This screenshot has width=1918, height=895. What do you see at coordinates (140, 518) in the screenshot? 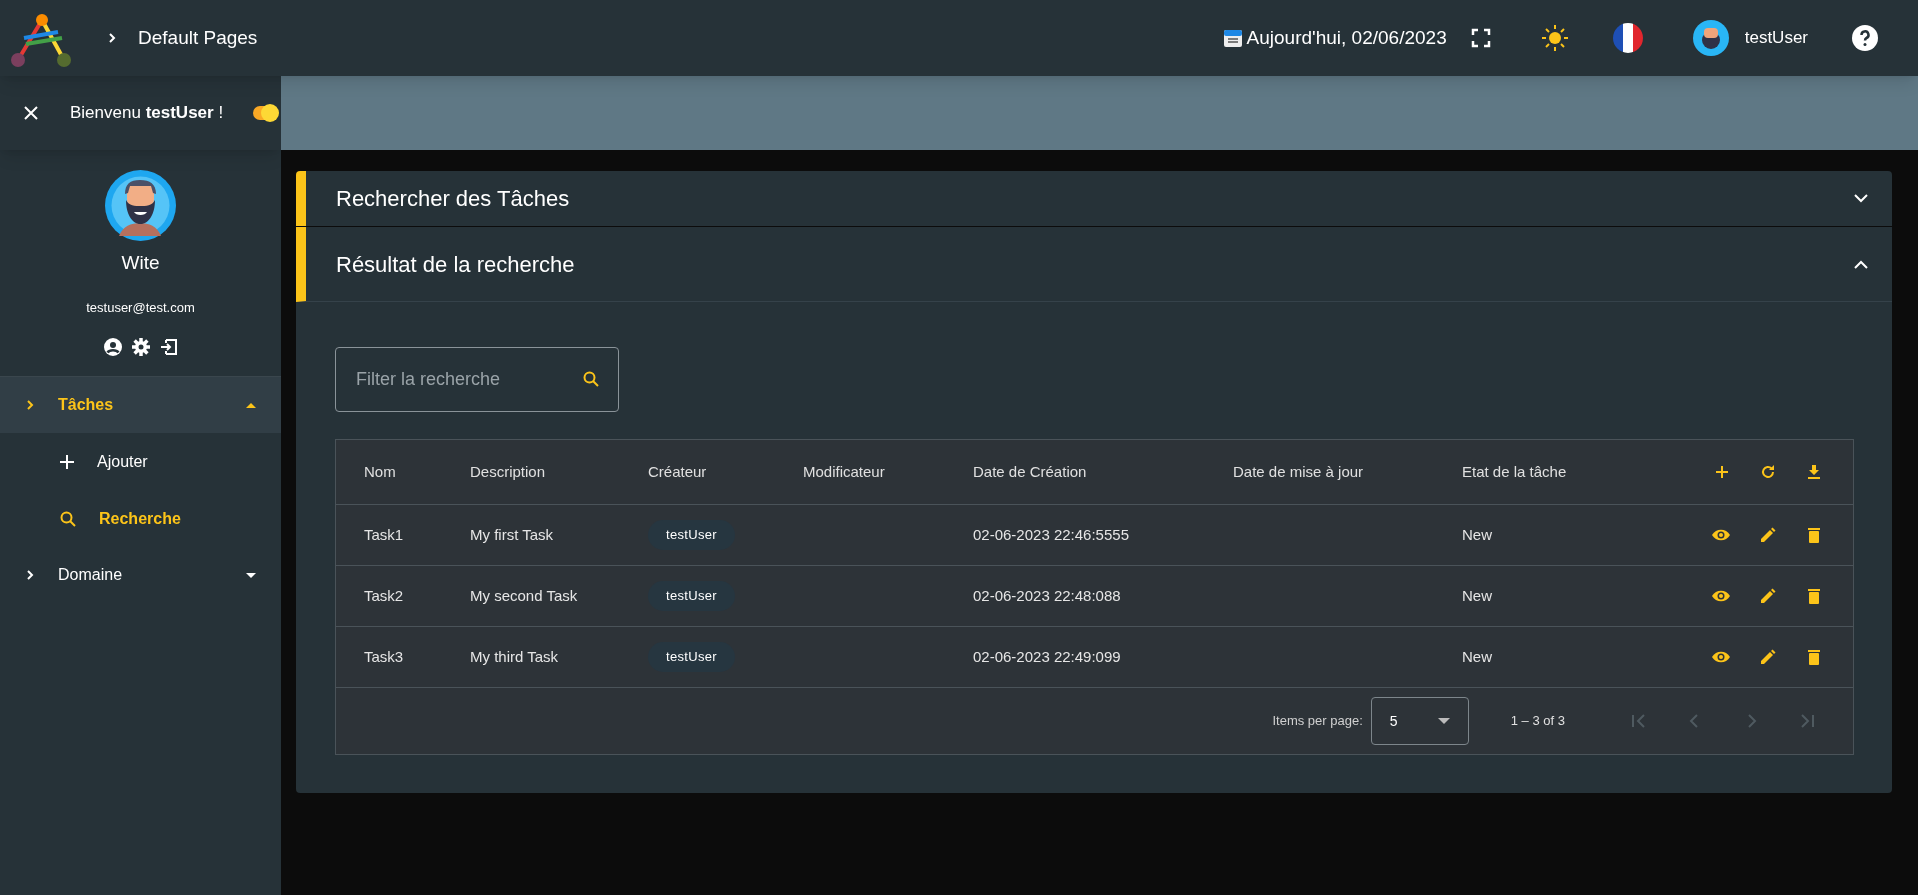
I see `submenu-item: Recherche` at bounding box center [140, 518].